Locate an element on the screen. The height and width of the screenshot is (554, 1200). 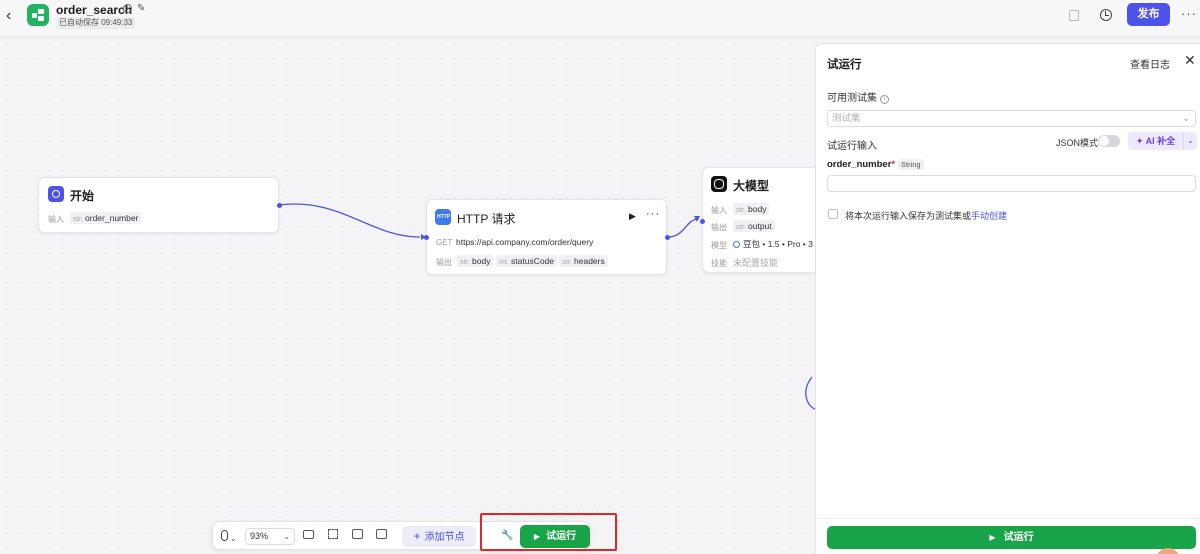
llm-node-title: 大模型 is located at coordinates (751, 186).